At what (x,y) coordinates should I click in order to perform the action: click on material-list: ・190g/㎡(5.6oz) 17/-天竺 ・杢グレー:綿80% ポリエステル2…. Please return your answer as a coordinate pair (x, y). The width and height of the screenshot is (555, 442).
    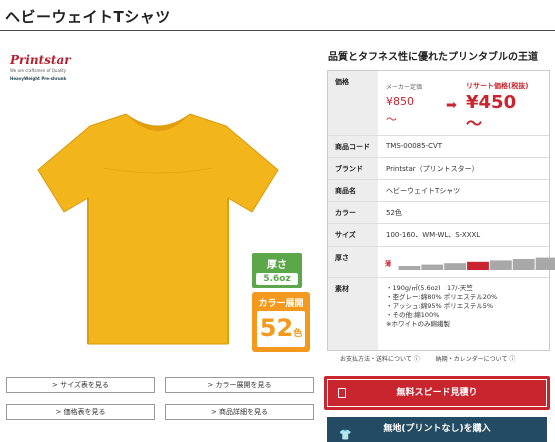
    Looking at the image, I should click on (463, 314).